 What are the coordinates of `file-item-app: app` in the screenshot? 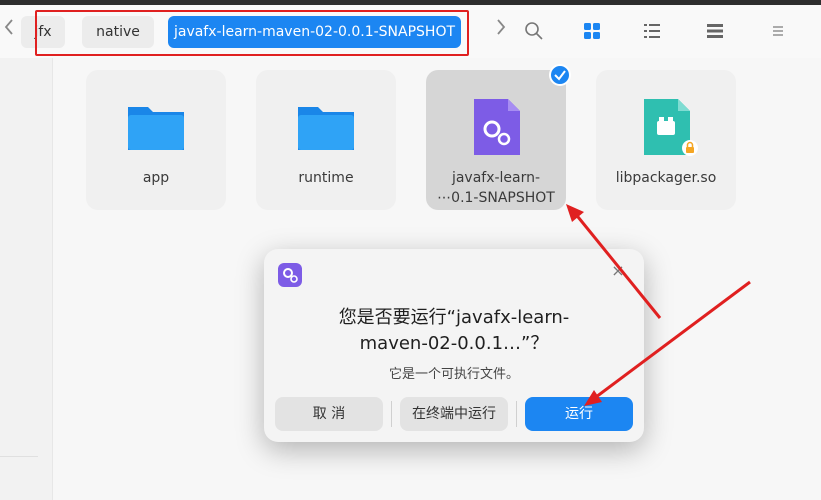 It's located at (156, 140).